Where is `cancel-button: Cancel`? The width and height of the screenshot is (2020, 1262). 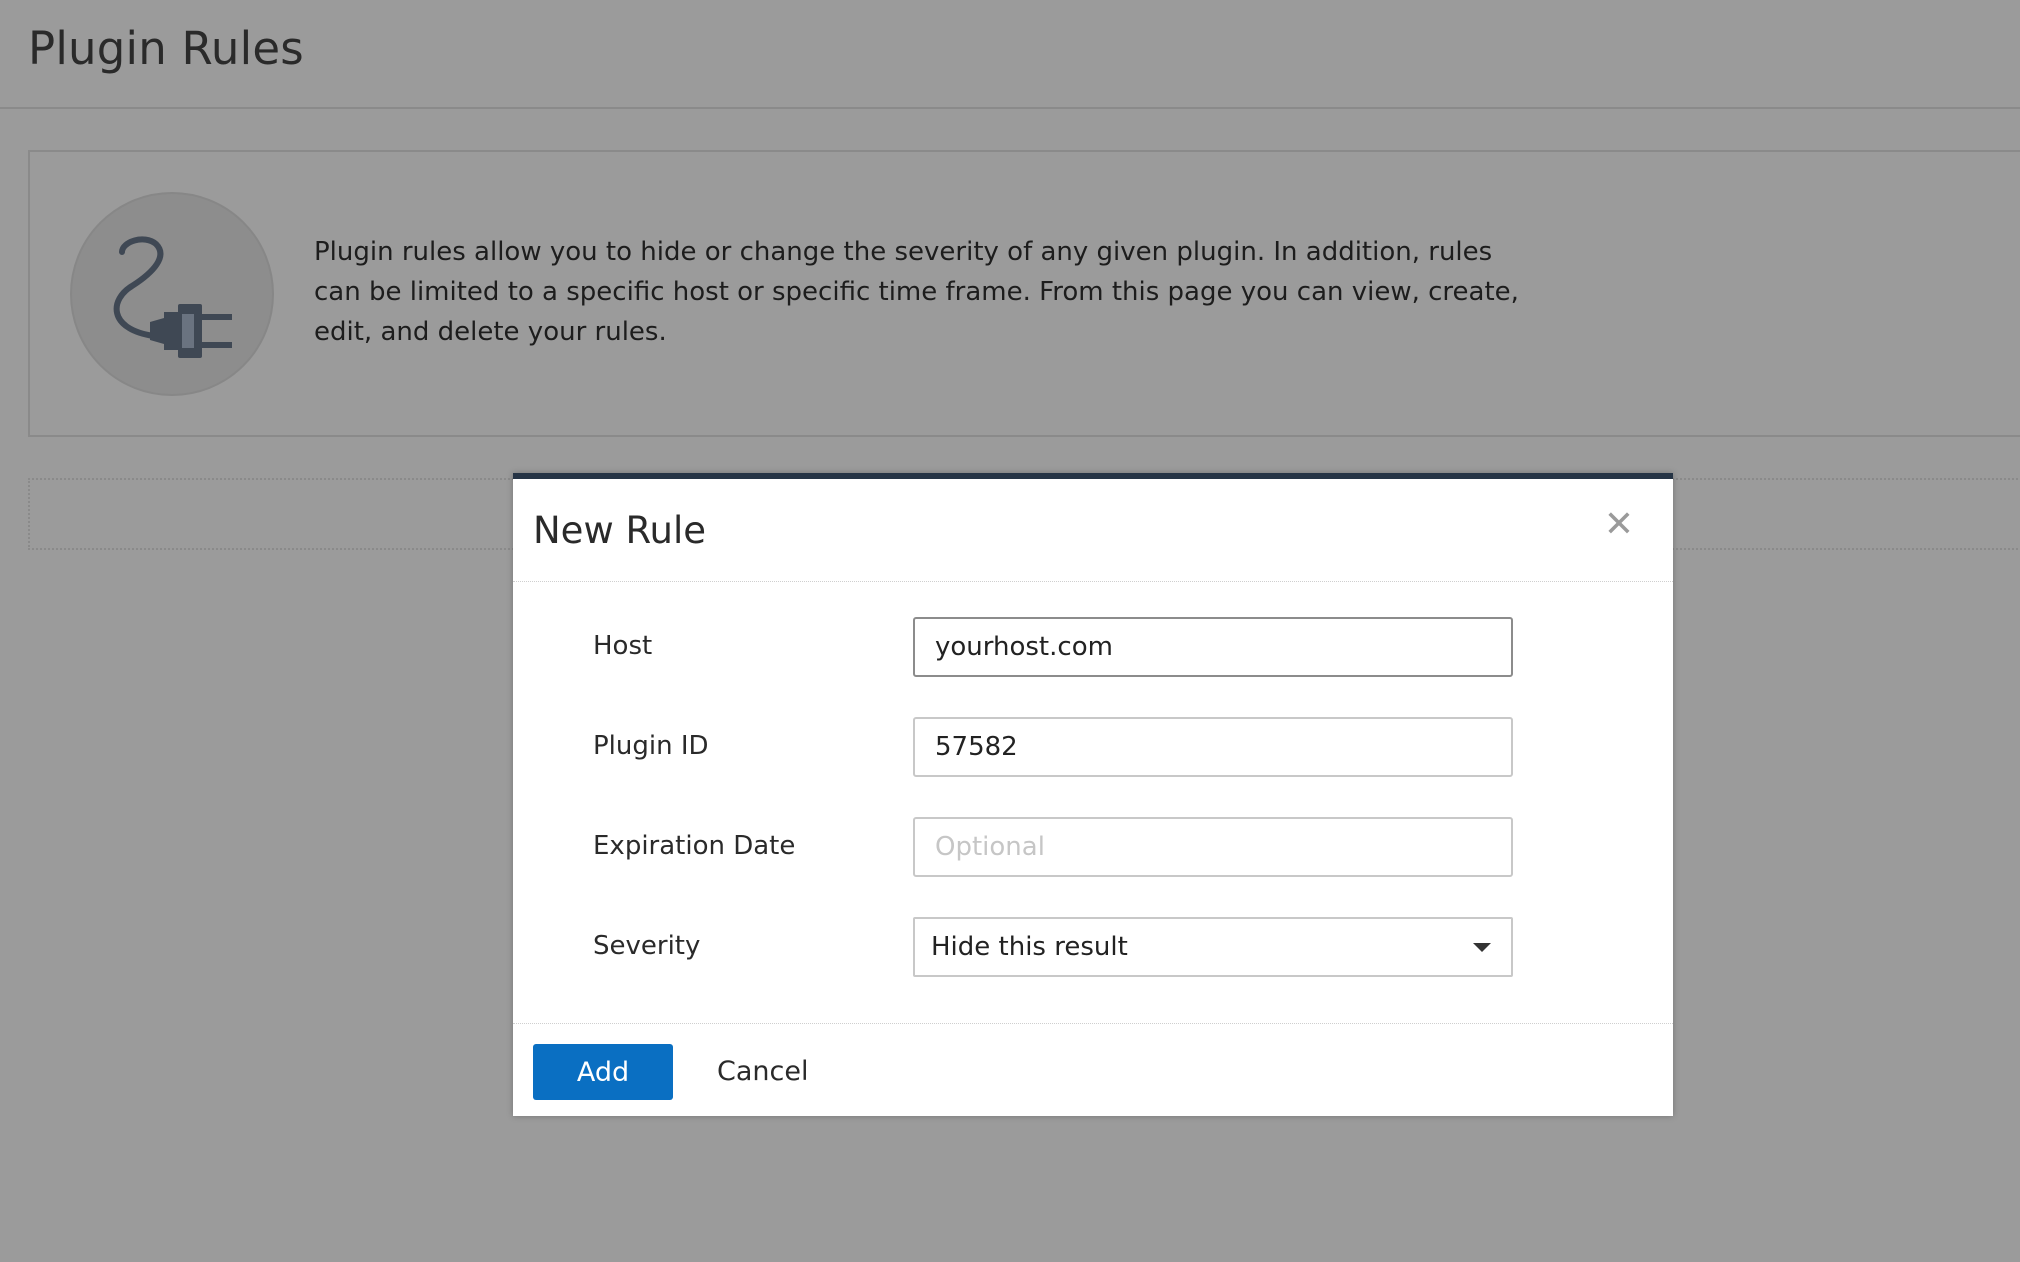 cancel-button: Cancel is located at coordinates (762, 1072).